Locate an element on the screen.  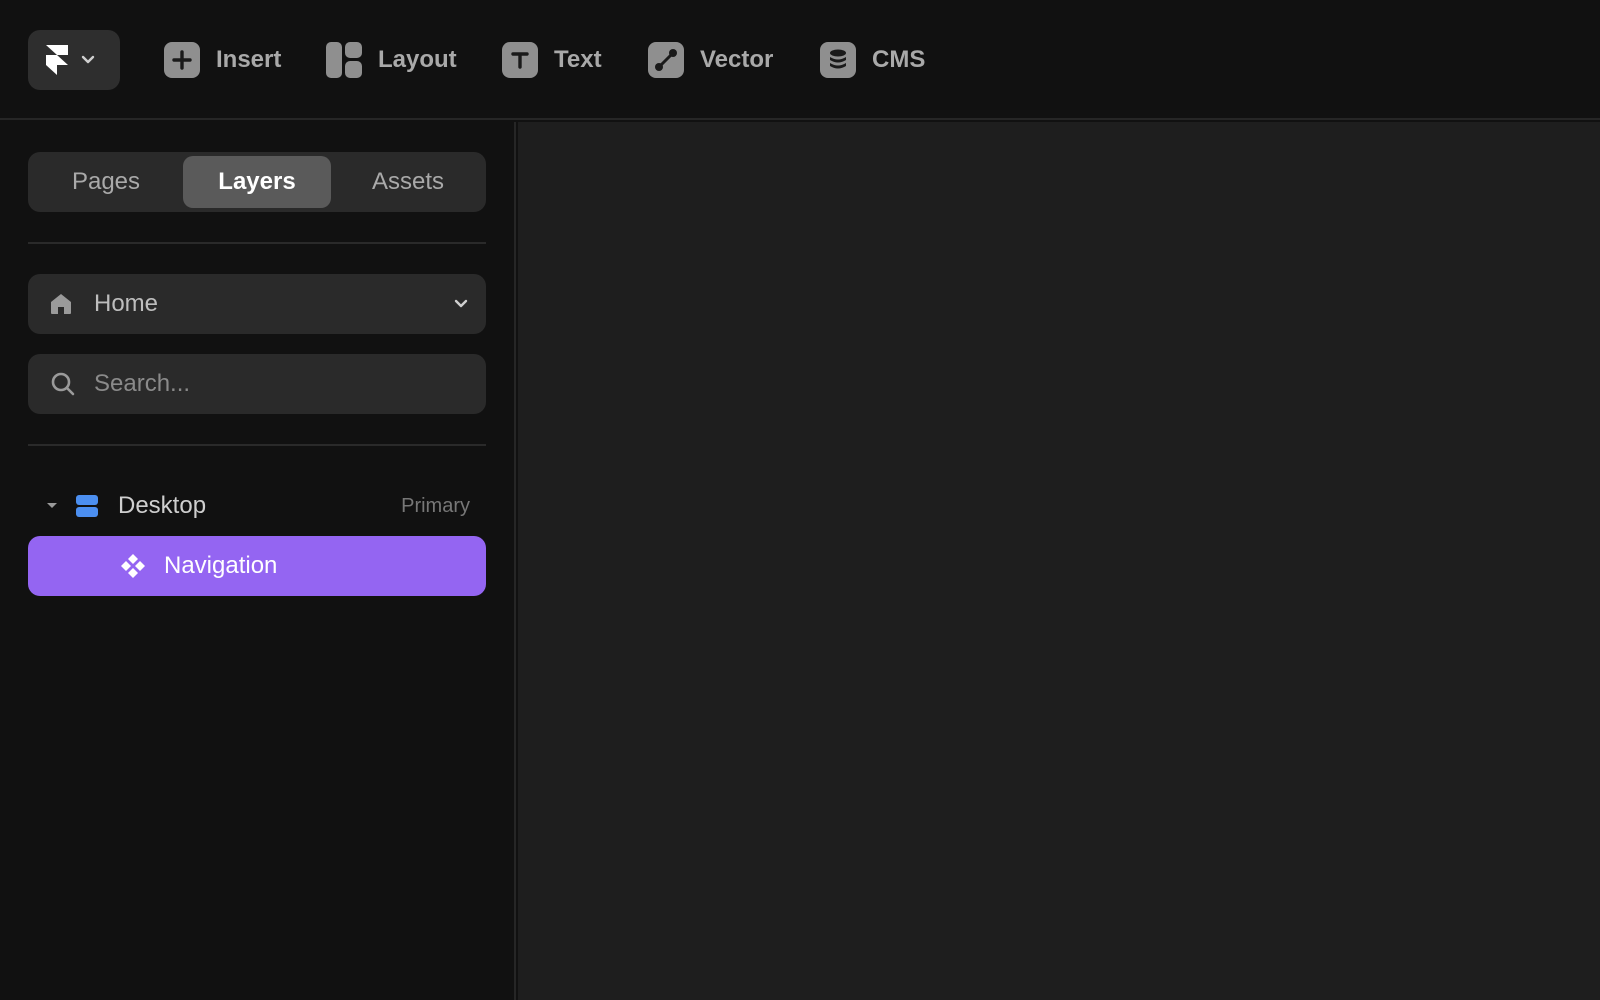
tab-assets: Assets is located at coordinates (408, 182).